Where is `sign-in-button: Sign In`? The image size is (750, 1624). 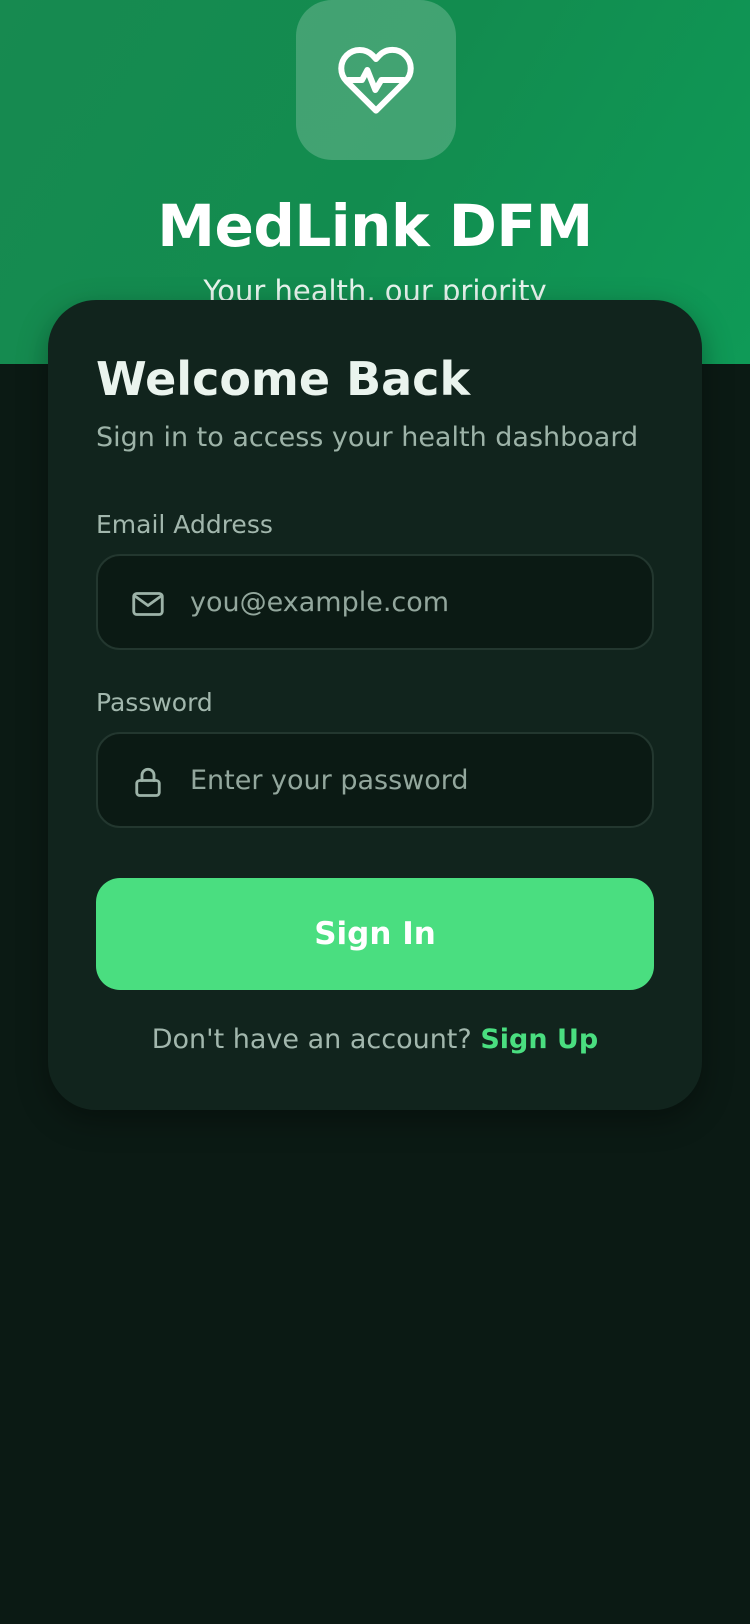 sign-in-button: Sign In is located at coordinates (375, 934).